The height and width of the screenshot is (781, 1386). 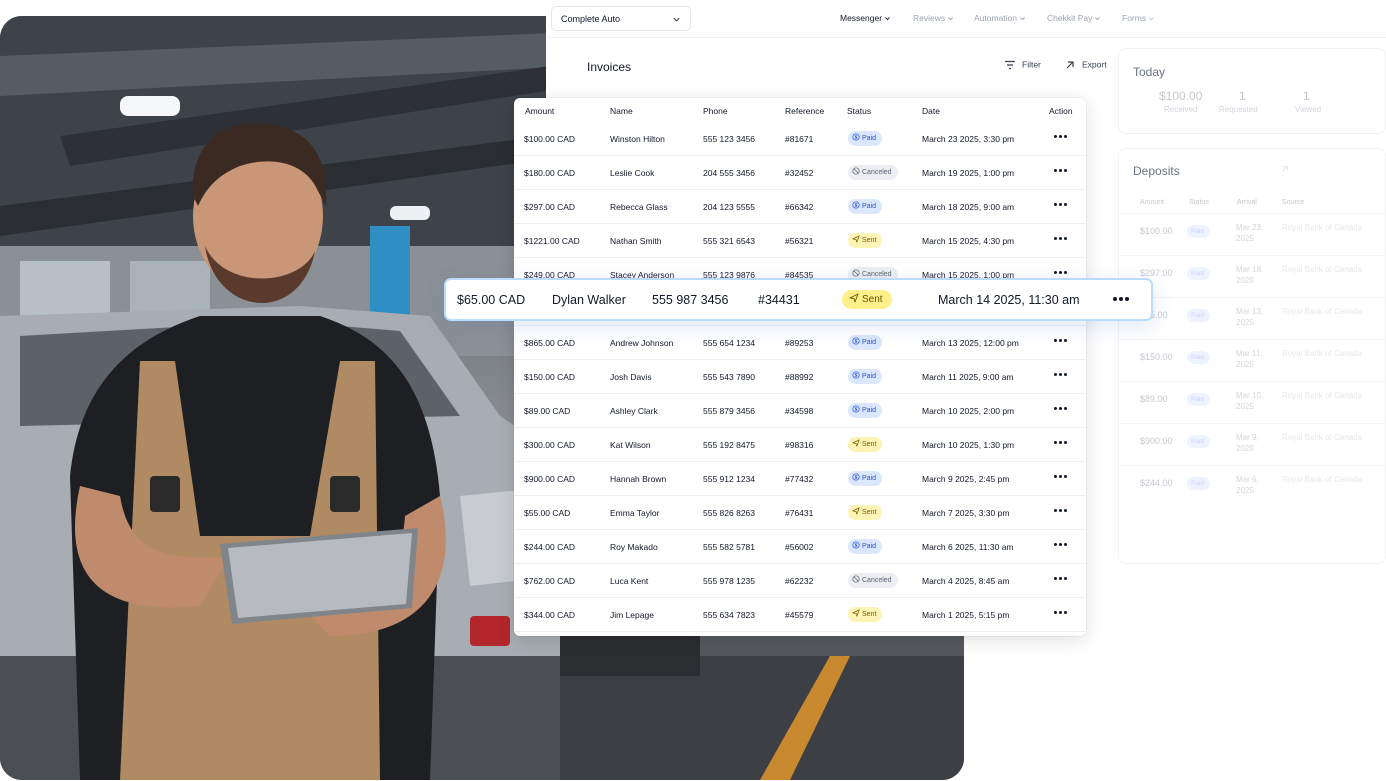 I want to click on col-action: Action, so click(x=1061, y=111).